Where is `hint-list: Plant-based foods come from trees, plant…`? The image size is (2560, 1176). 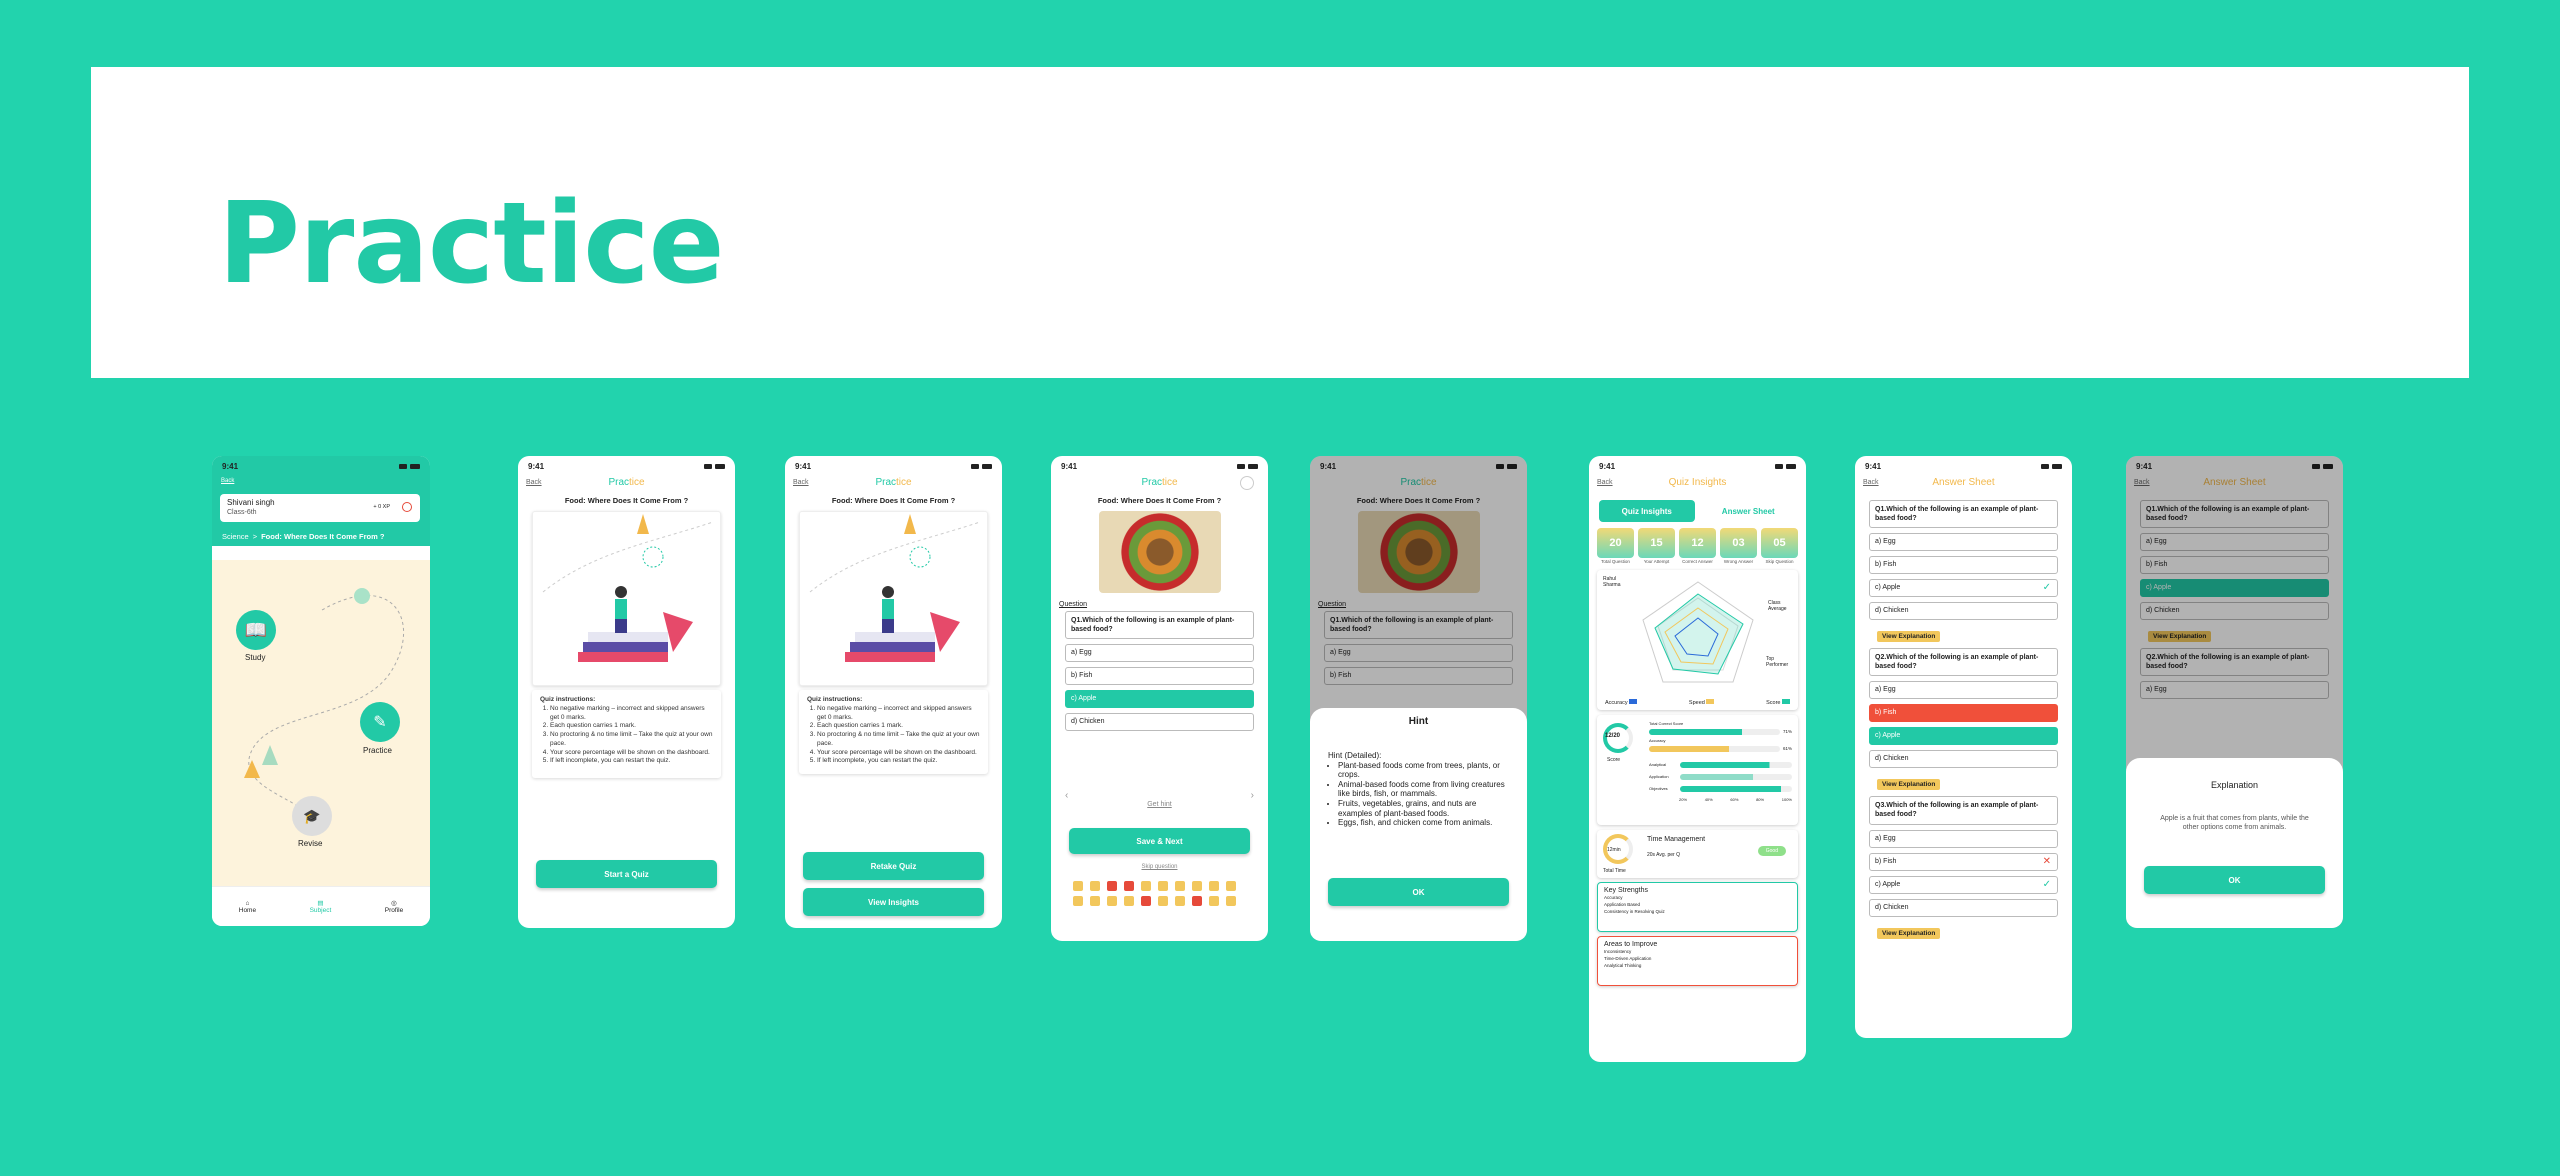
hint-list: Plant-based foods come from trees, plant… is located at coordinates (1418, 794).